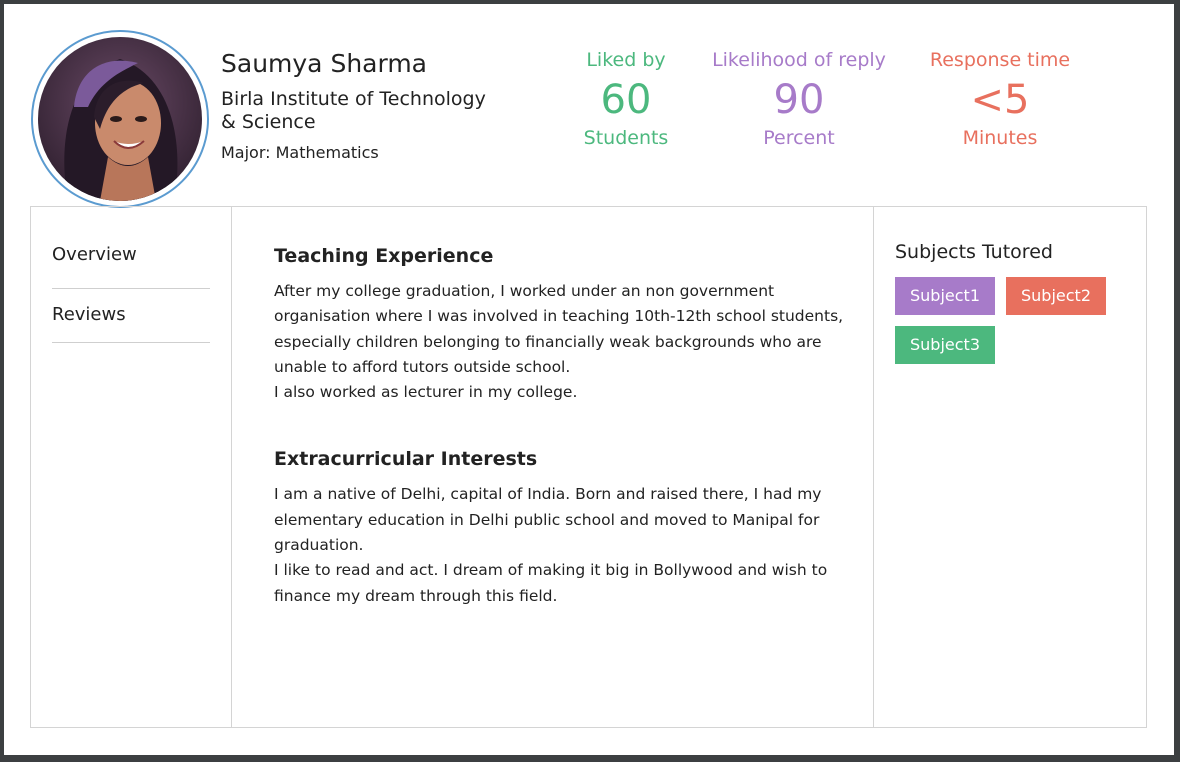 The width and height of the screenshot is (1180, 762). What do you see at coordinates (384, 256) in the screenshot?
I see `section-title: Teaching Experience` at bounding box center [384, 256].